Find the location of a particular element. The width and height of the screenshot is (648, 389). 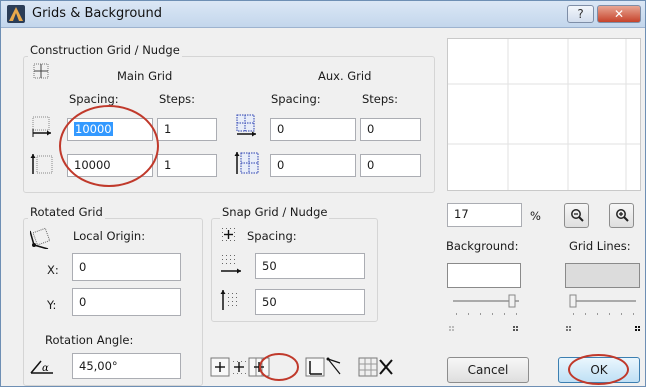

zoom-in-button is located at coordinates (621, 215).